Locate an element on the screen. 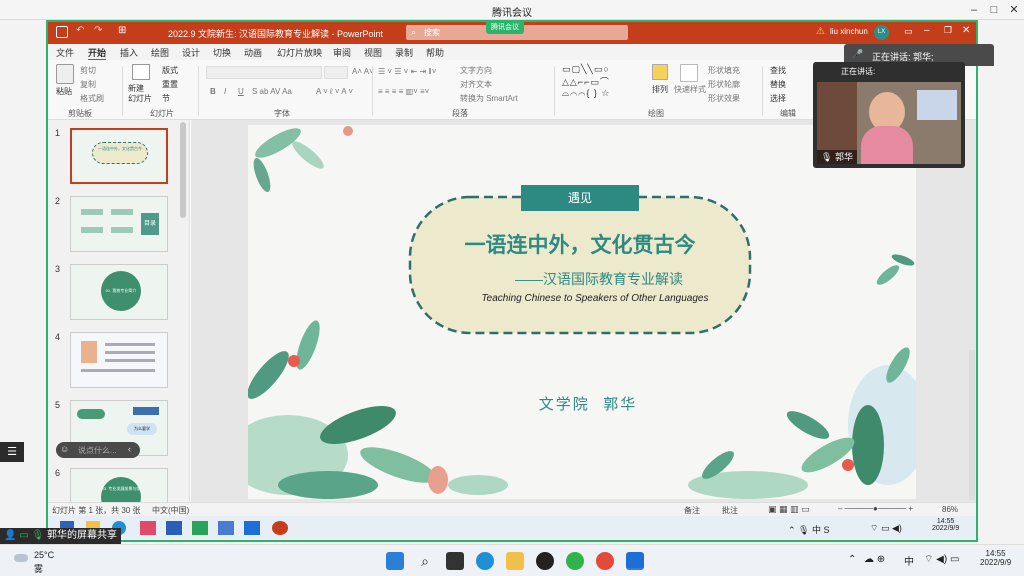  copy-button: 复制 is located at coordinates (88, 84).